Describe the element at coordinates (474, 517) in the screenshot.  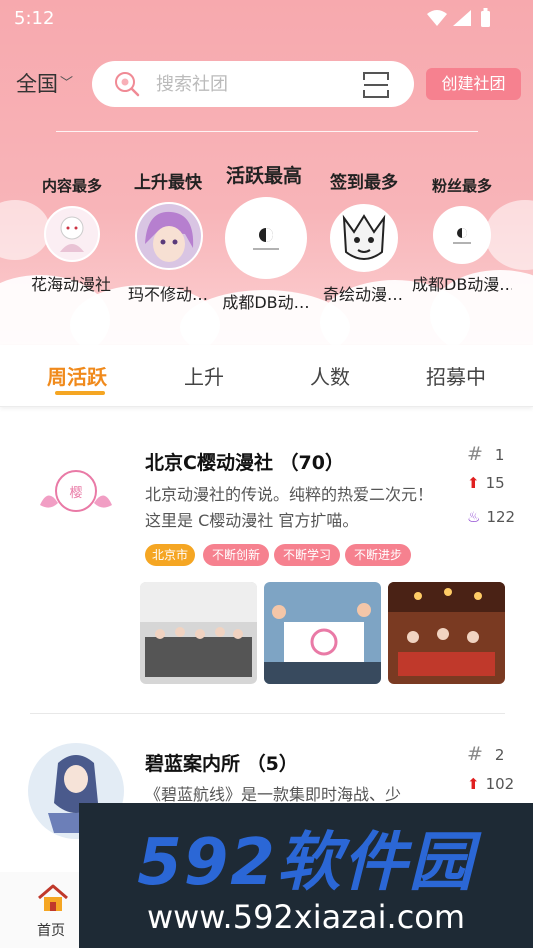
I see `fire-icon: ♨` at that location.